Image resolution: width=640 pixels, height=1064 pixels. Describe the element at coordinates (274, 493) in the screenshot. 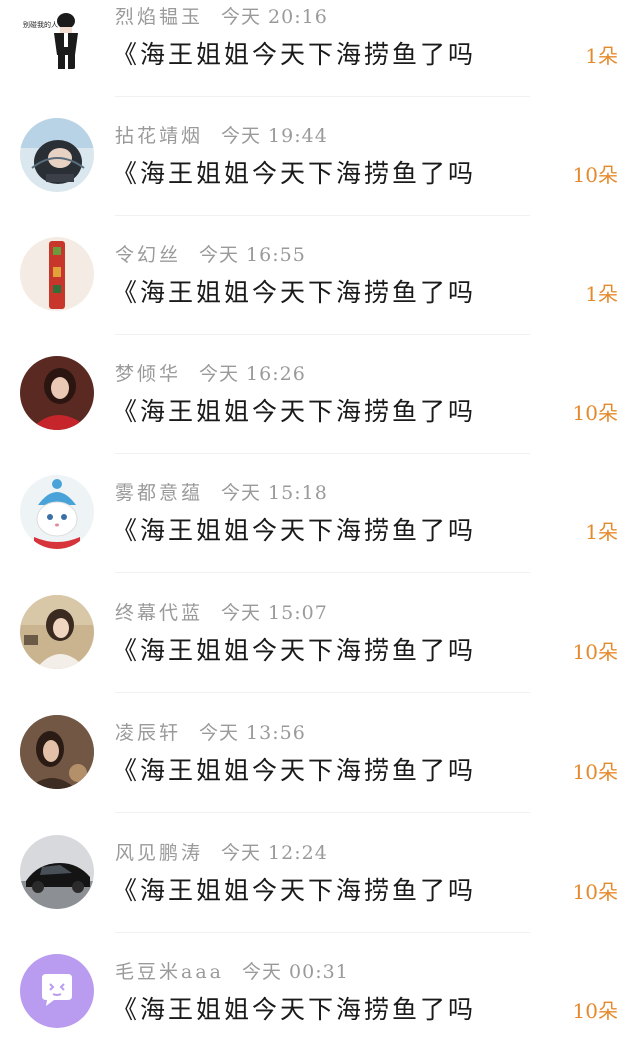

I see `timestamp: 今天 15:18` at that location.